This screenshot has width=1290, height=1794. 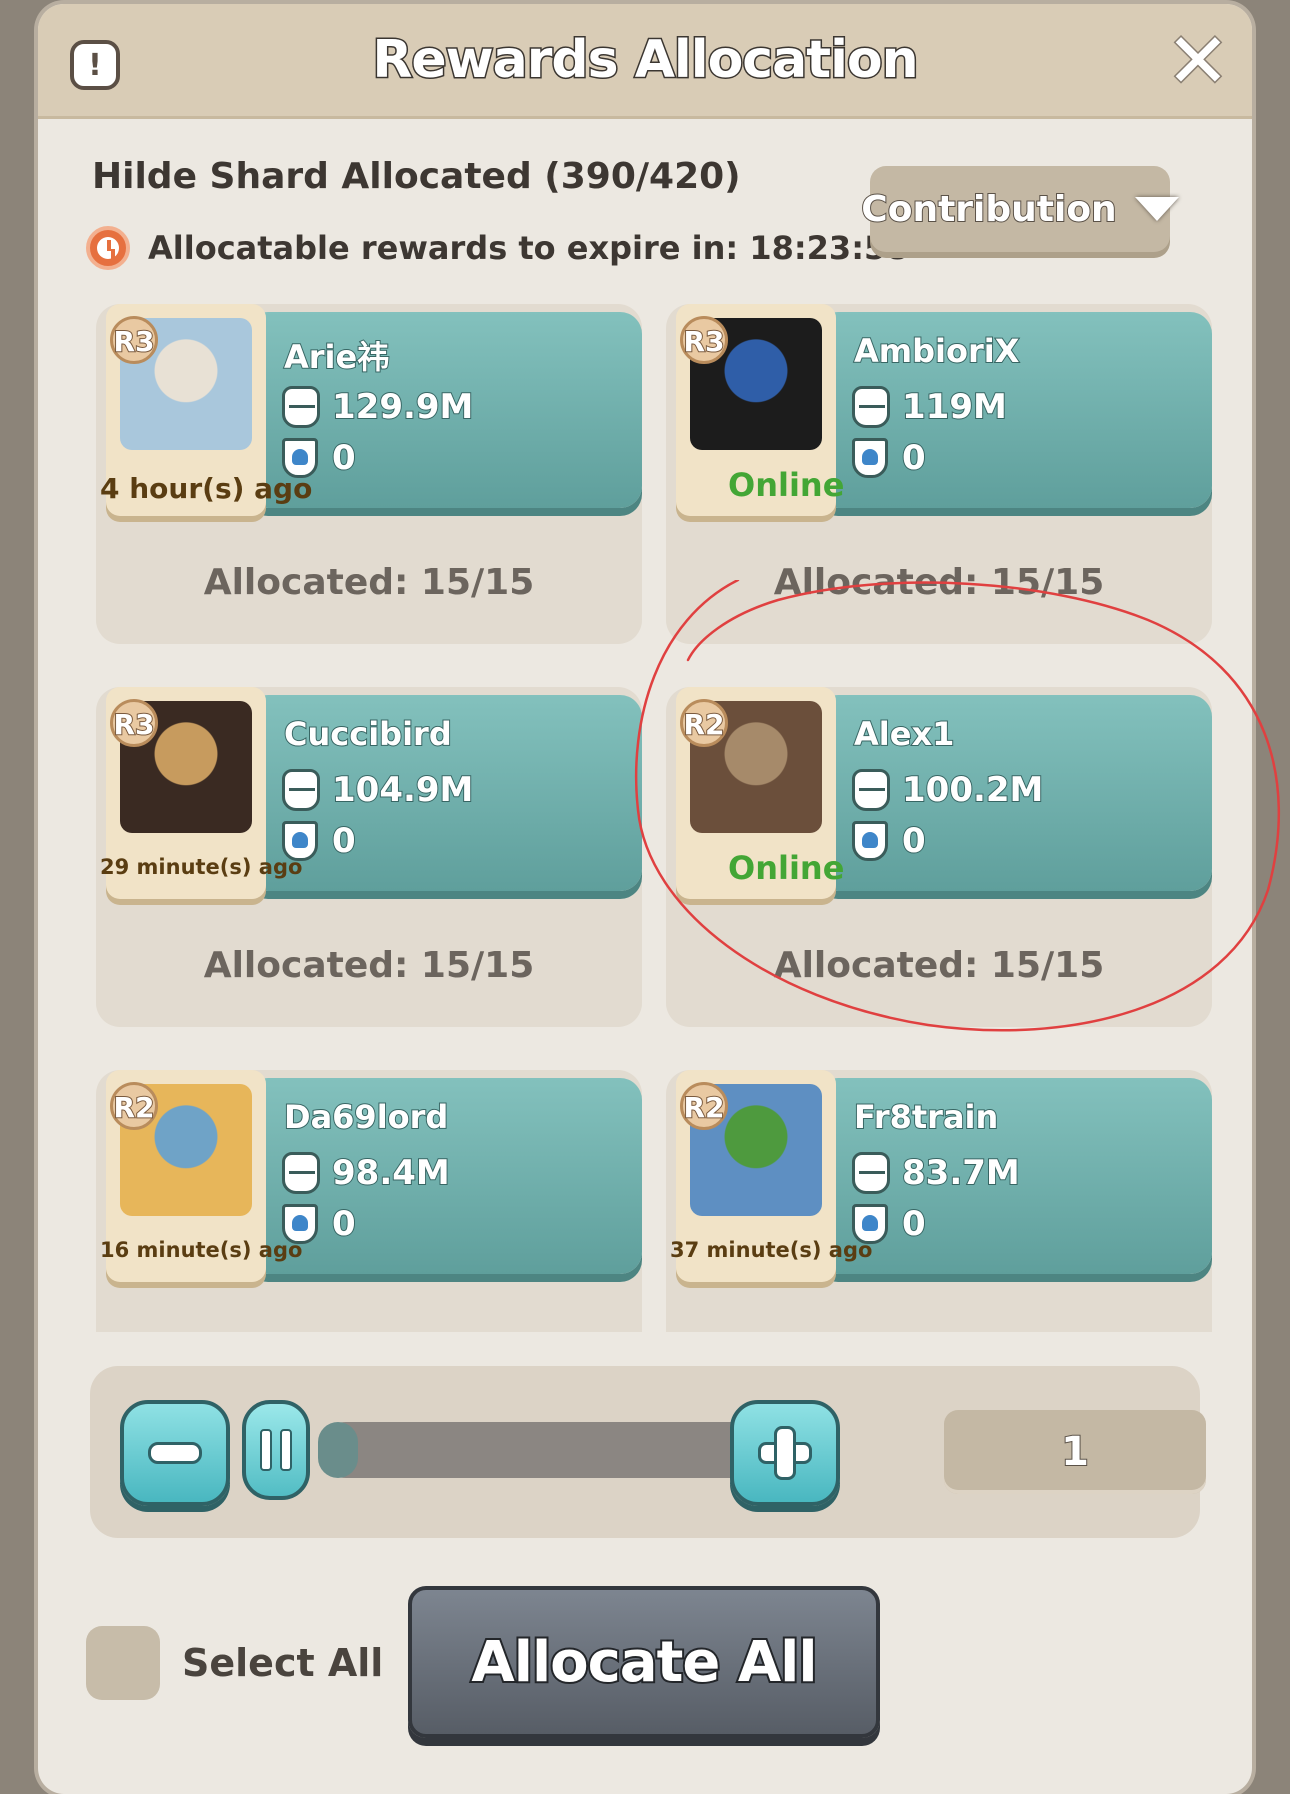 I want to click on player-status: 37 minute(s) ago, so click(x=771, y=1250).